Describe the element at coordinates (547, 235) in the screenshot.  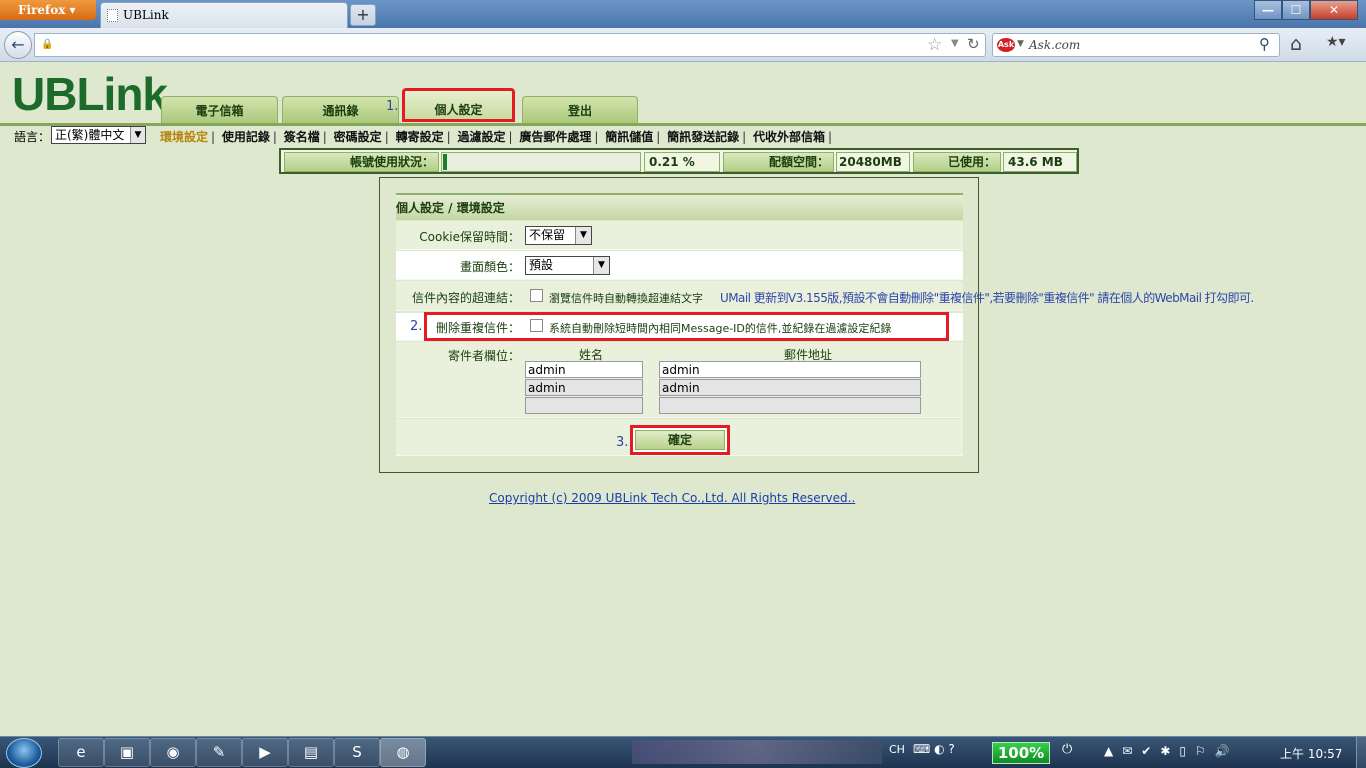
I see `cookie-retention-value: 不保留` at that location.